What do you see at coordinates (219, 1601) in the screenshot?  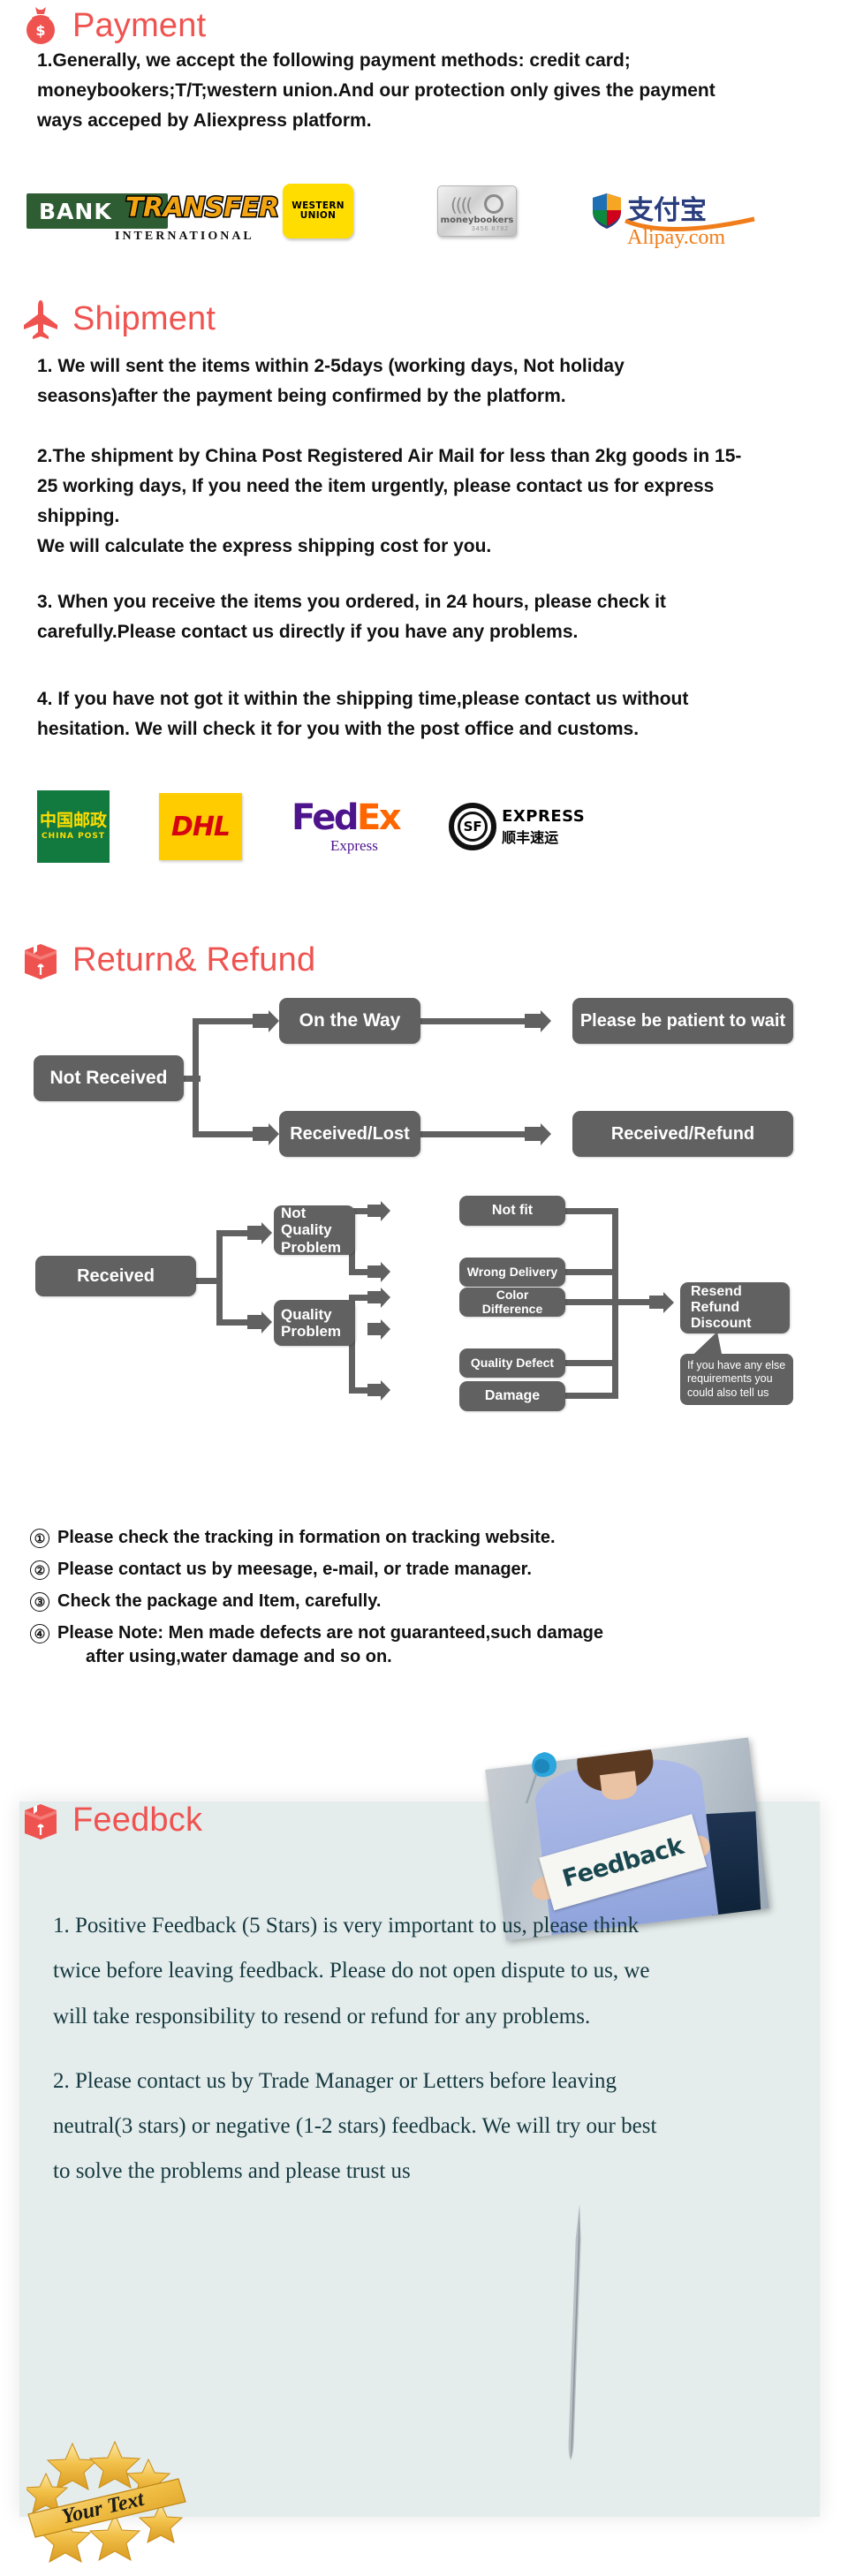 I see `list-item-text: Check the package and Item, carefully.` at bounding box center [219, 1601].